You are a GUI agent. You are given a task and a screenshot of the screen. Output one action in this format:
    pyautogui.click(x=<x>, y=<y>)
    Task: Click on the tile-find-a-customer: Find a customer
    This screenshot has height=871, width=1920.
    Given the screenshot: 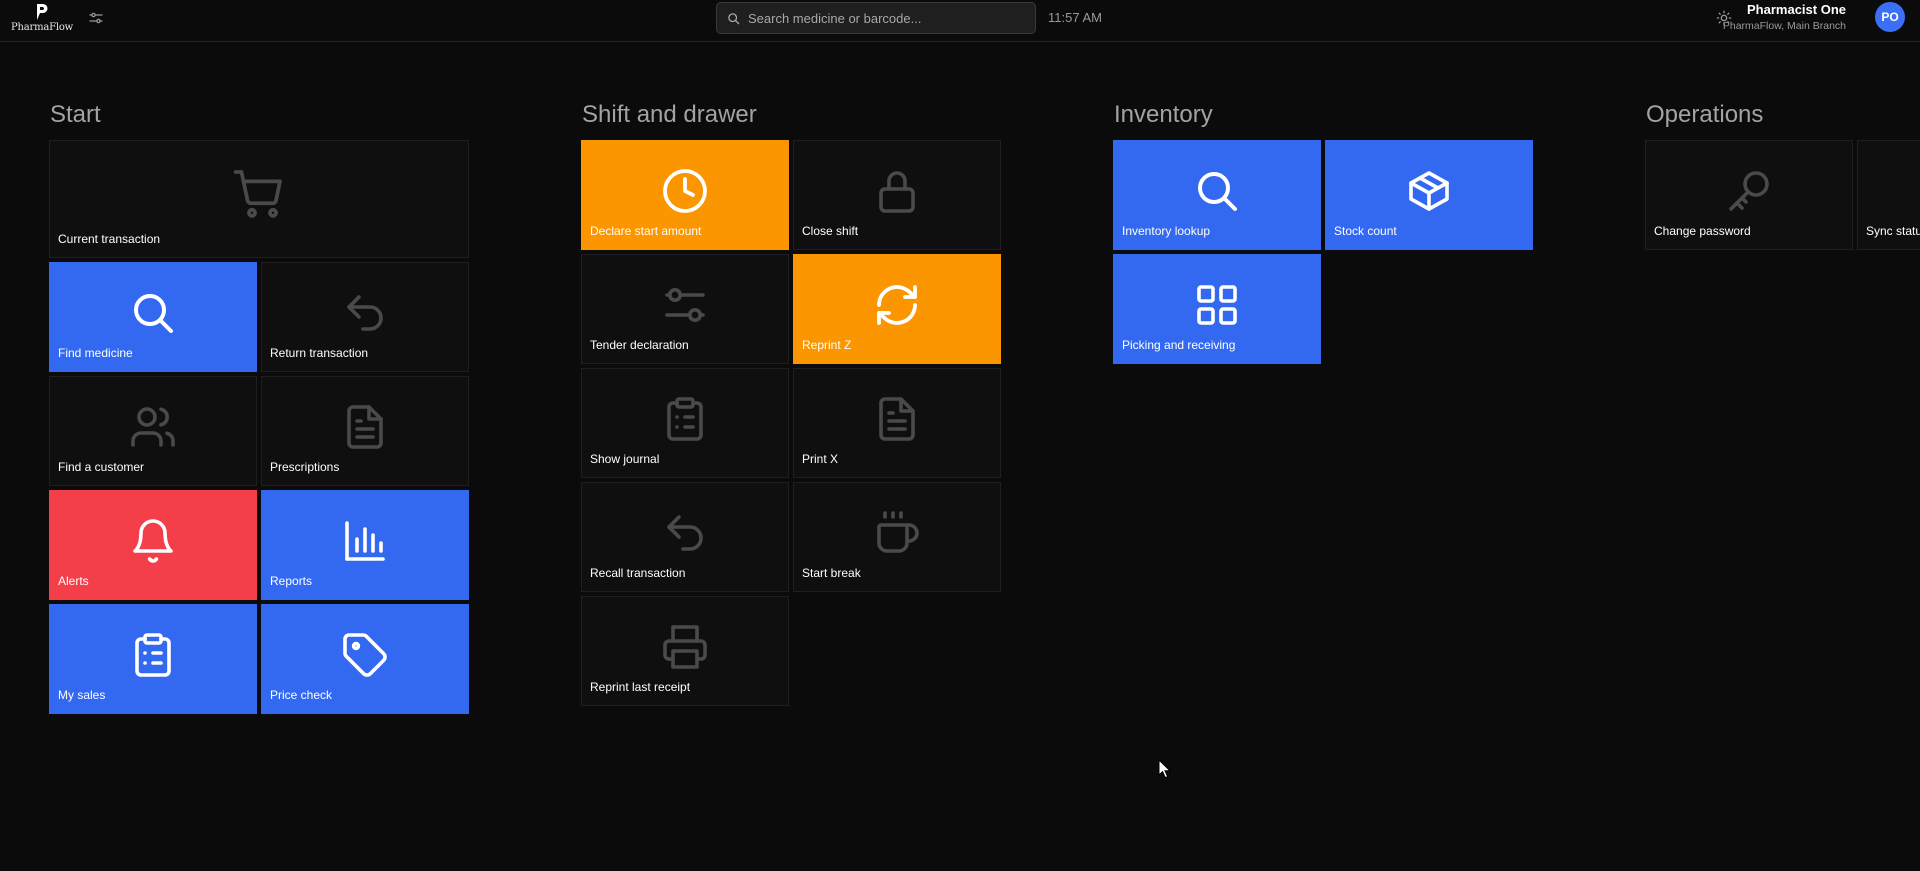 What is the action you would take?
    pyautogui.click(x=153, y=431)
    